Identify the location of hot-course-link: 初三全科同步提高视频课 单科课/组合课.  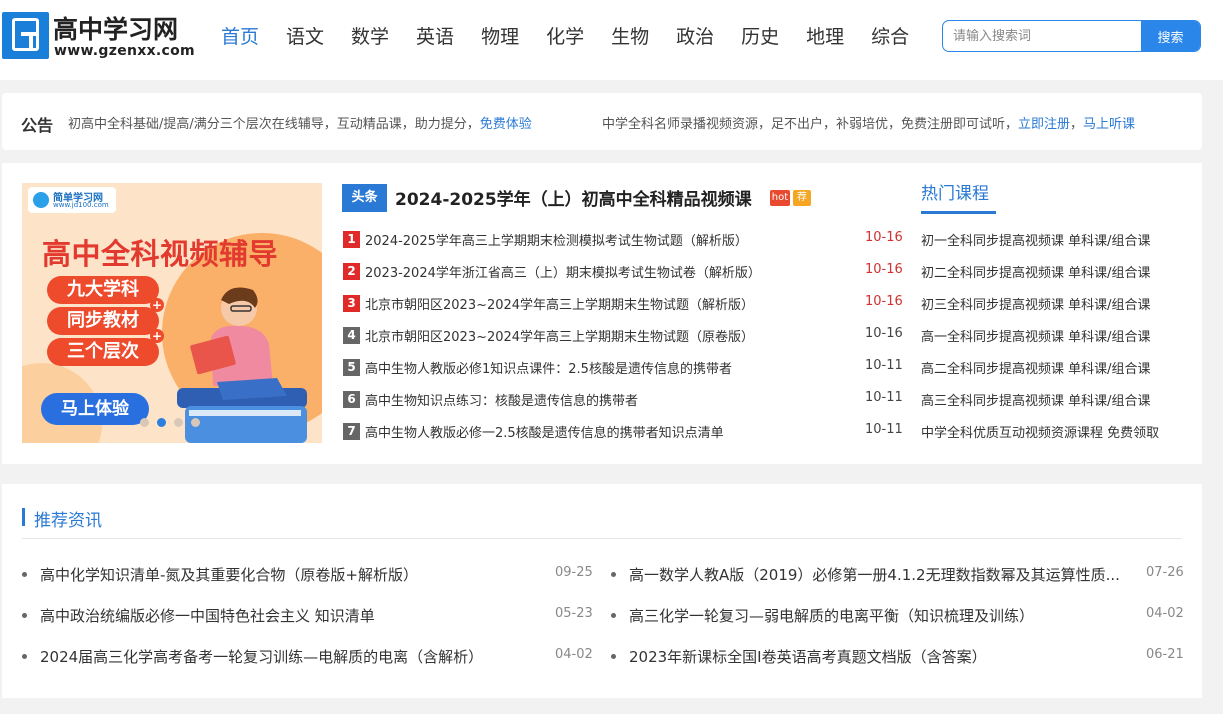
(1036, 303).